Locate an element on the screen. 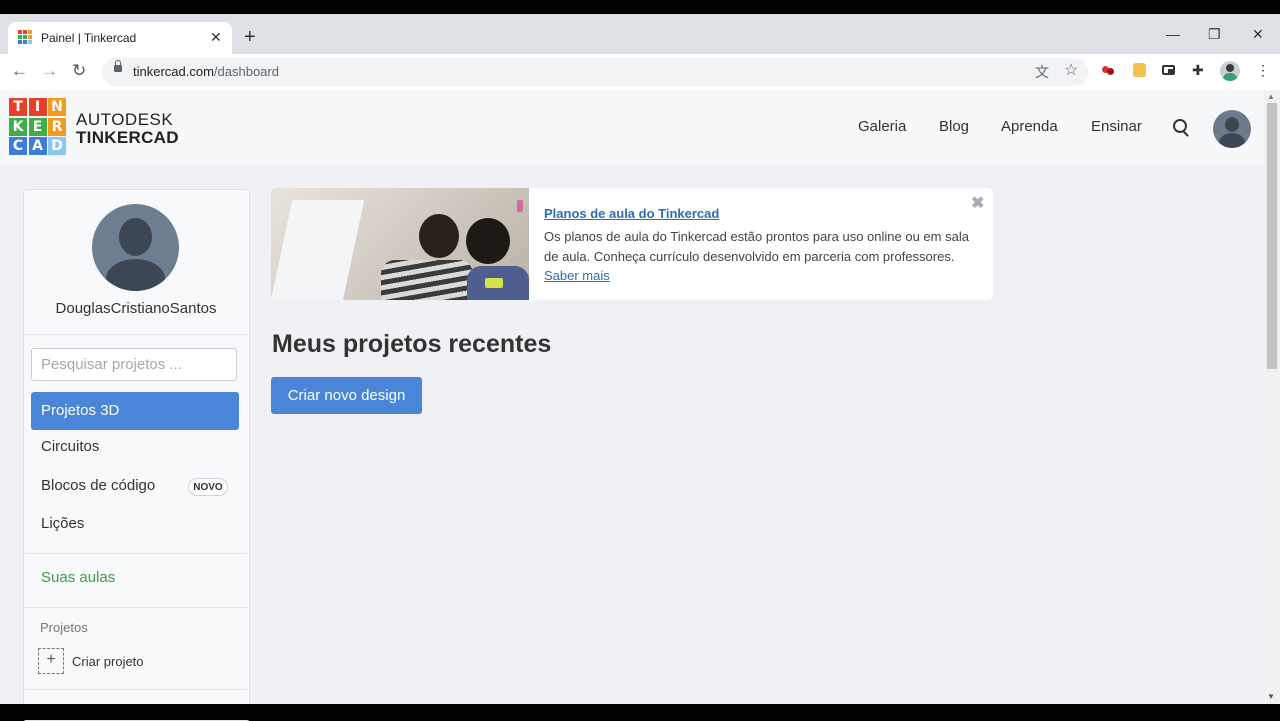 The width and height of the screenshot is (1280, 721). projects-section-label: Projetos is located at coordinates (64, 627).